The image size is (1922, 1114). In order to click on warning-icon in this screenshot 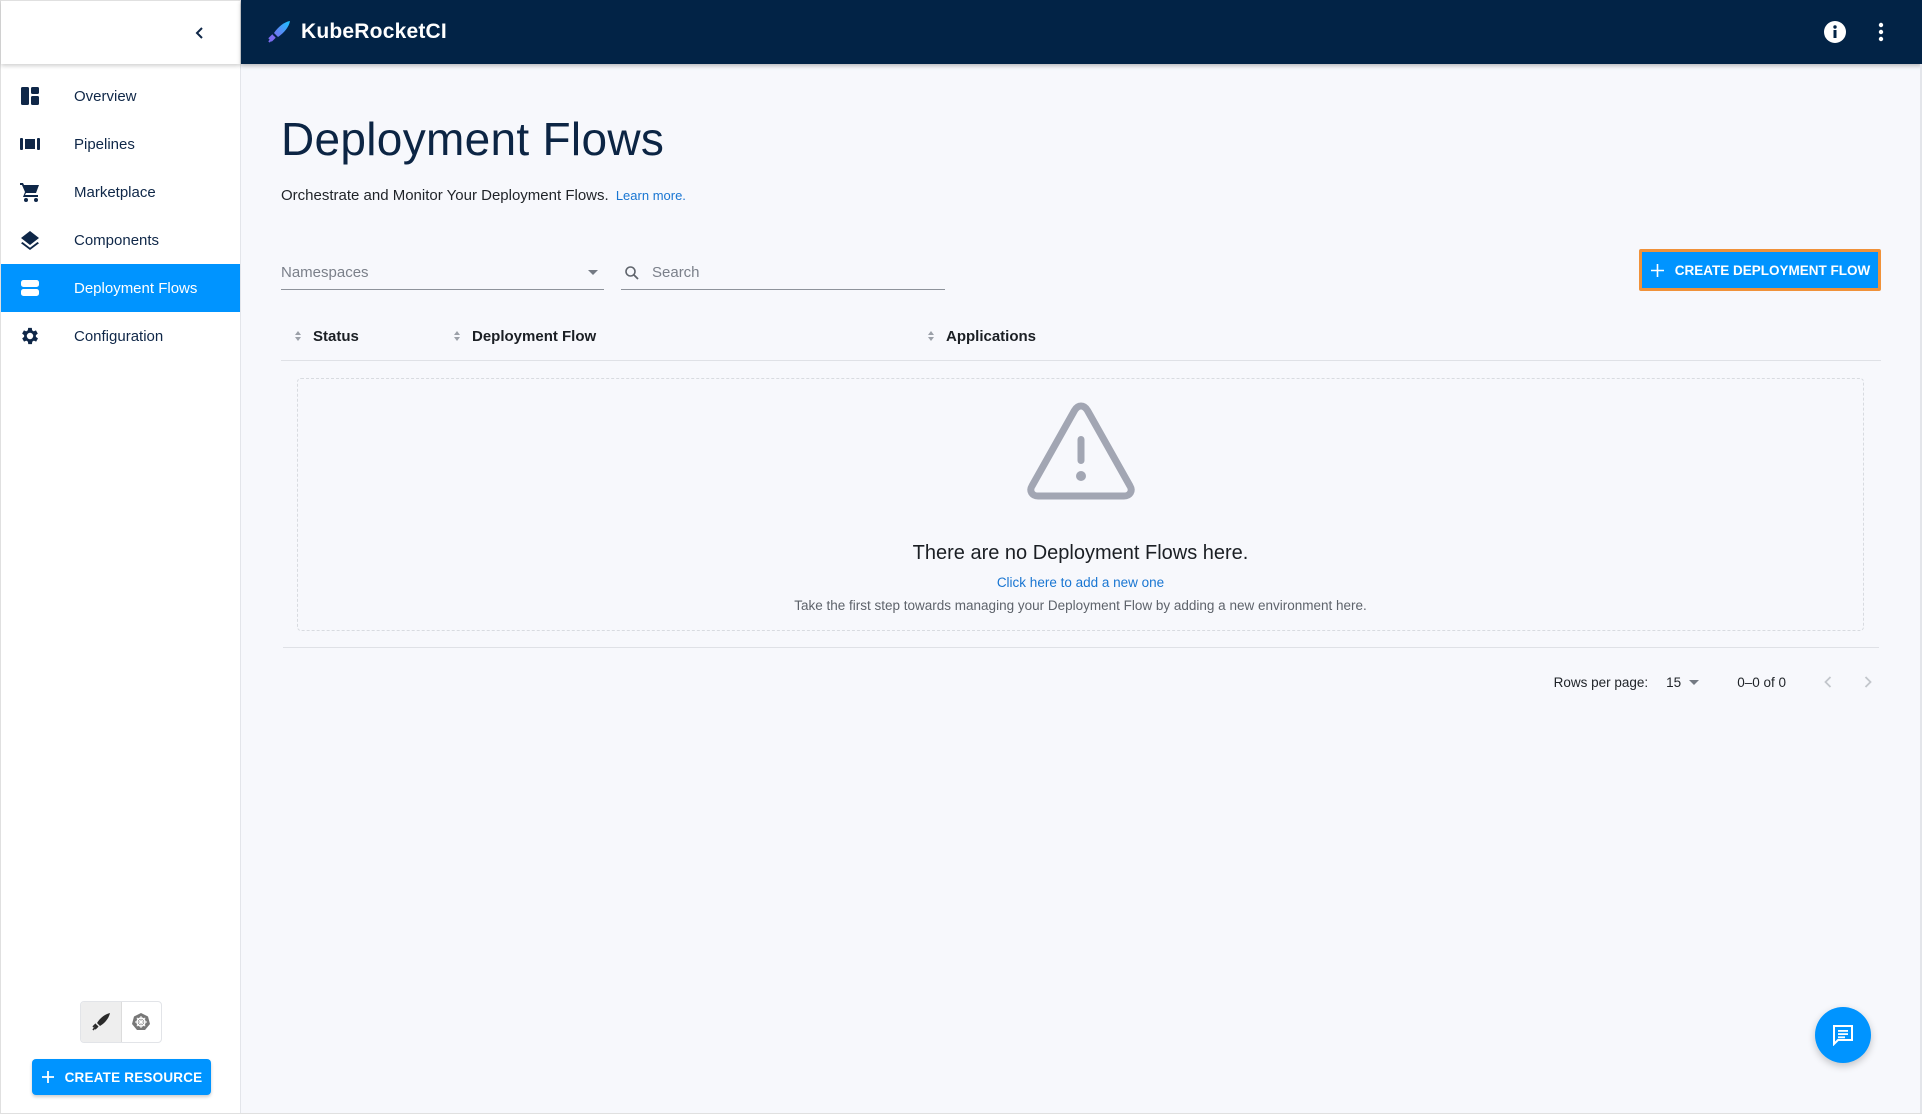, I will do `click(1080, 451)`.